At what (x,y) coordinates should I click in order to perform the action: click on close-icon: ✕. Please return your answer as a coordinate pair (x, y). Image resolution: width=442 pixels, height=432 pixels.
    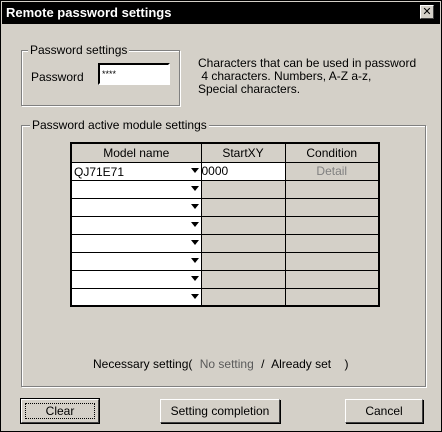
    Looking at the image, I should click on (427, 12).